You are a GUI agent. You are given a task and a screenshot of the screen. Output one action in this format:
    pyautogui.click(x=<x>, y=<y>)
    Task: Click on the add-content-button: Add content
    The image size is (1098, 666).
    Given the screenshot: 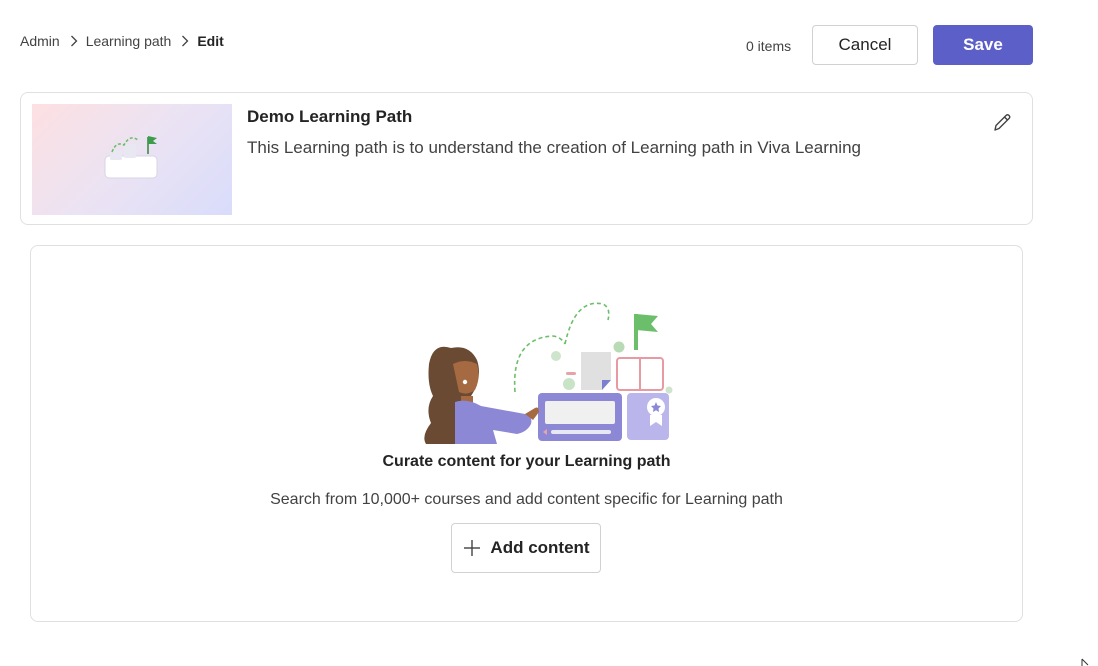 What is the action you would take?
    pyautogui.click(x=526, y=548)
    